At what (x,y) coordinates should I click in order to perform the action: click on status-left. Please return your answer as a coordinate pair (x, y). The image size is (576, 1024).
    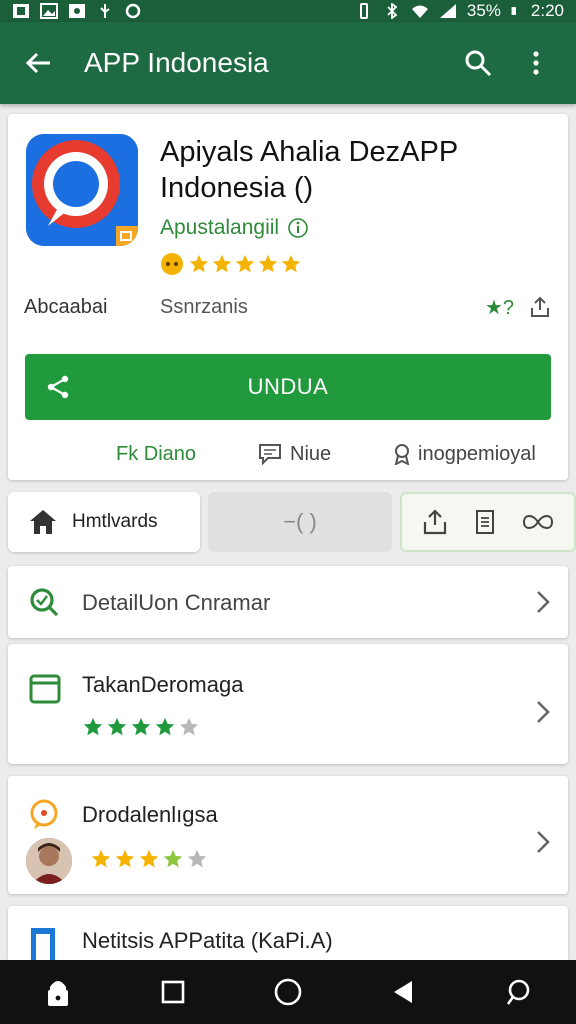
    Looking at the image, I should click on (77, 11).